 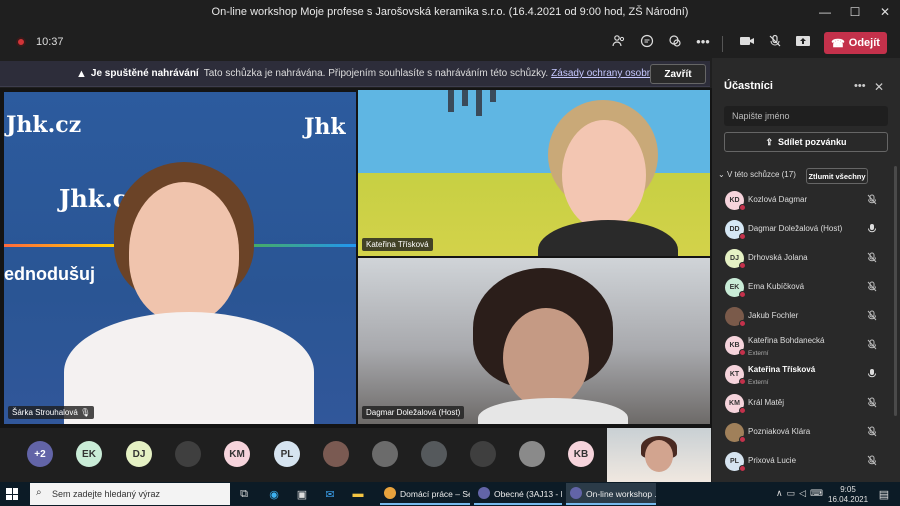 What do you see at coordinates (855, 12) in the screenshot?
I see `maximize-button: ☐` at bounding box center [855, 12].